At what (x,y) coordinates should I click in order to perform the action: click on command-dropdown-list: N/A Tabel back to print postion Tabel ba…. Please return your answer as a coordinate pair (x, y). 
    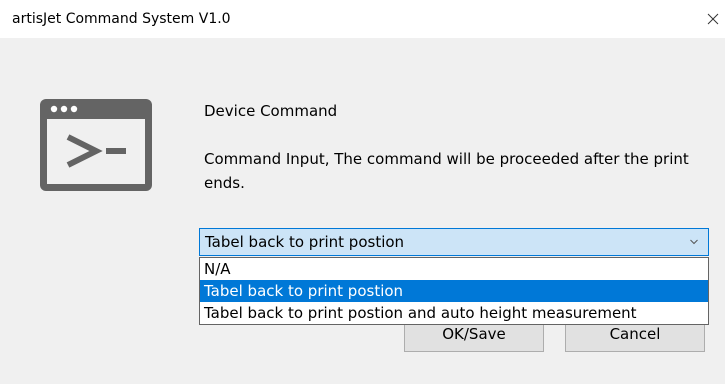
    Looking at the image, I should click on (454, 291).